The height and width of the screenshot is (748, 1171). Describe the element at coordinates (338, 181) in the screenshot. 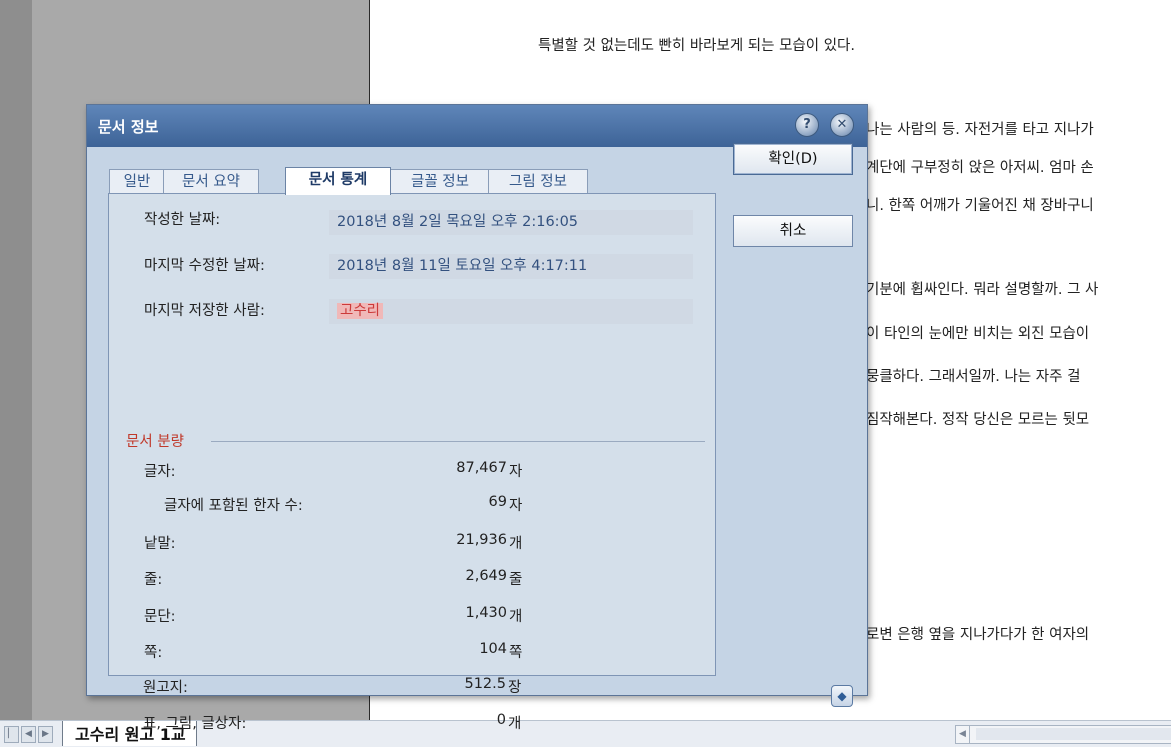

I see `tab-statistics: 문서 통계` at that location.